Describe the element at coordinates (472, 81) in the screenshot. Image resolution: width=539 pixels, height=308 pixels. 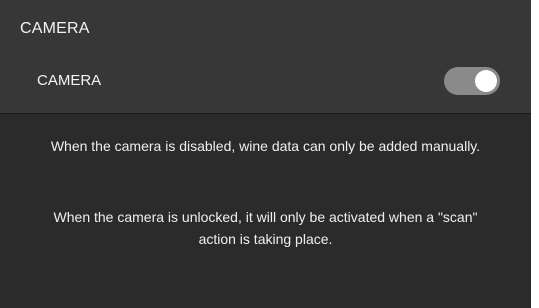
I see `camera-toggle` at that location.